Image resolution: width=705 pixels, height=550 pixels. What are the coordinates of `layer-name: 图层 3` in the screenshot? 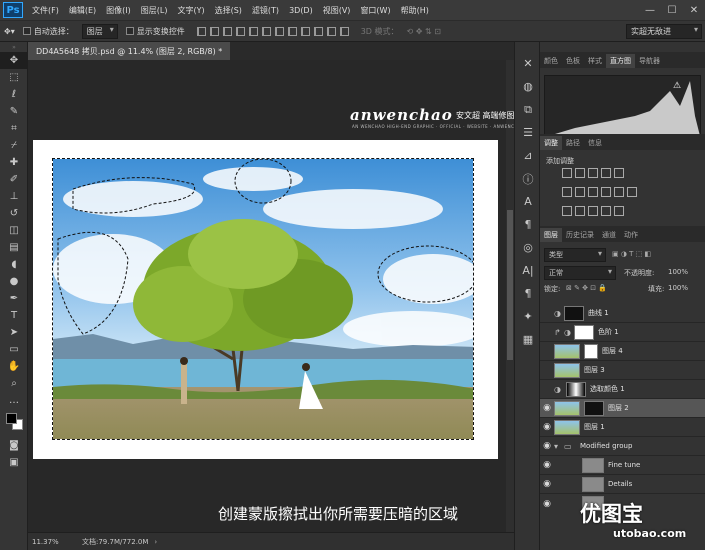 It's located at (594, 370).